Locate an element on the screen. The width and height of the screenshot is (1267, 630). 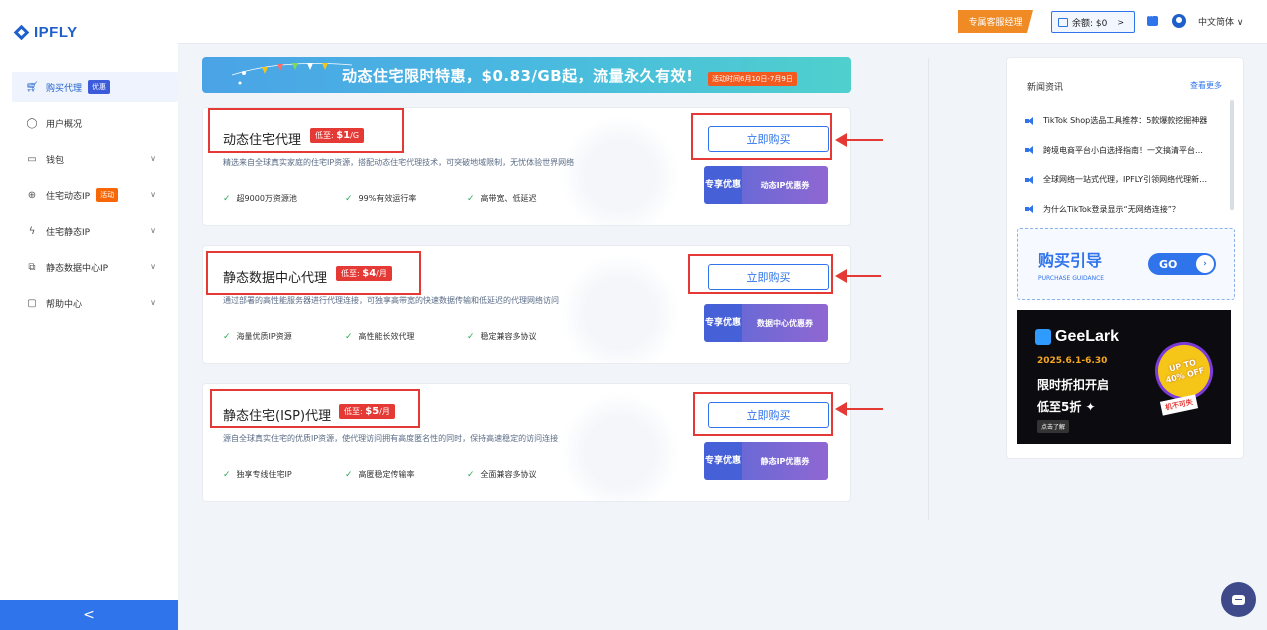
purchase-guide-card: 购买引导 PURCHASE GUIDANCE GO › is located at coordinates (1126, 264).